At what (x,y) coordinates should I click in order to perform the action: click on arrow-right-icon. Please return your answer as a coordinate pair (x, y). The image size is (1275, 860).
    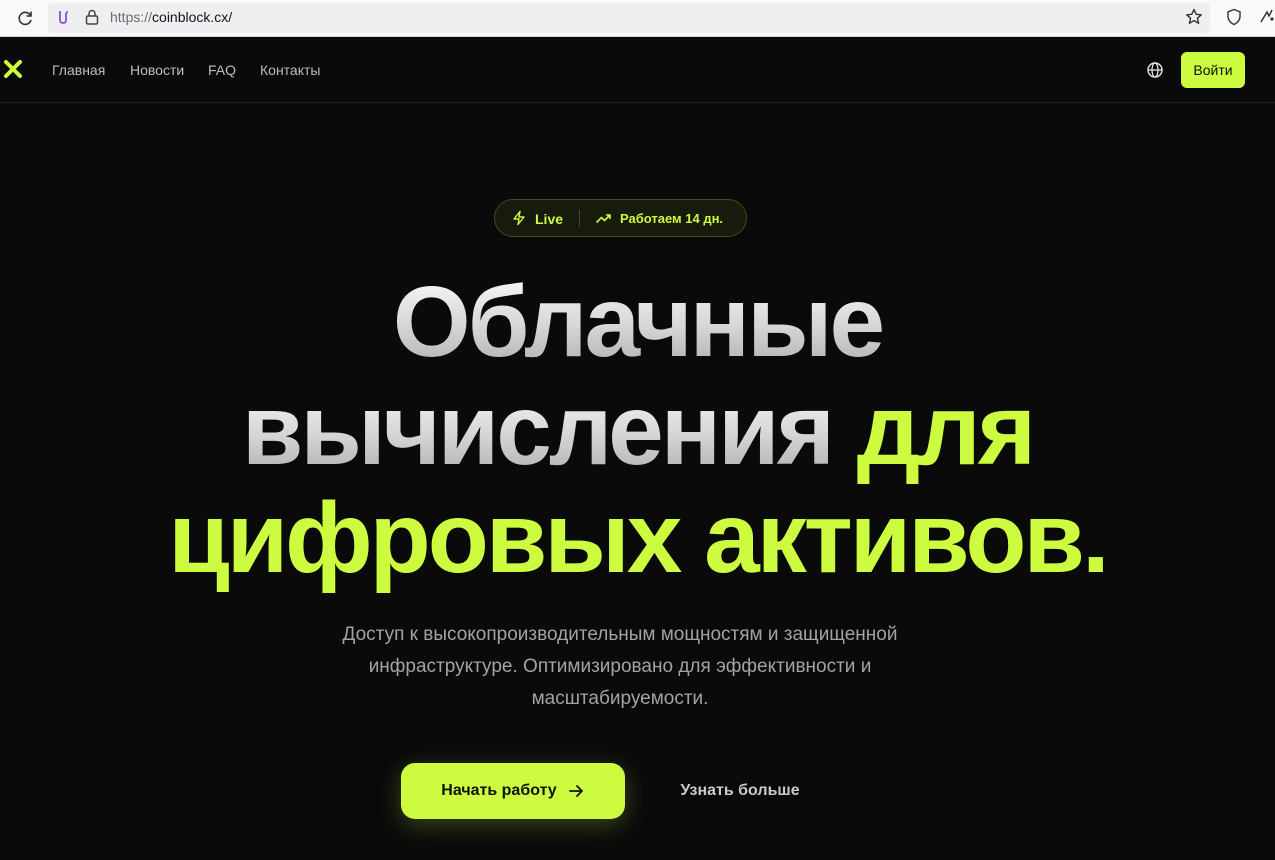
    Looking at the image, I should click on (575, 791).